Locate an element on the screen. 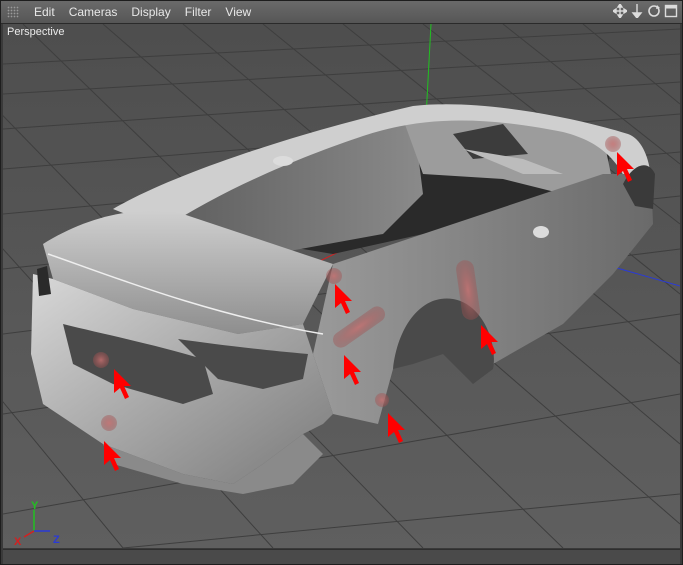  menu-view: View is located at coordinates (238, 12).